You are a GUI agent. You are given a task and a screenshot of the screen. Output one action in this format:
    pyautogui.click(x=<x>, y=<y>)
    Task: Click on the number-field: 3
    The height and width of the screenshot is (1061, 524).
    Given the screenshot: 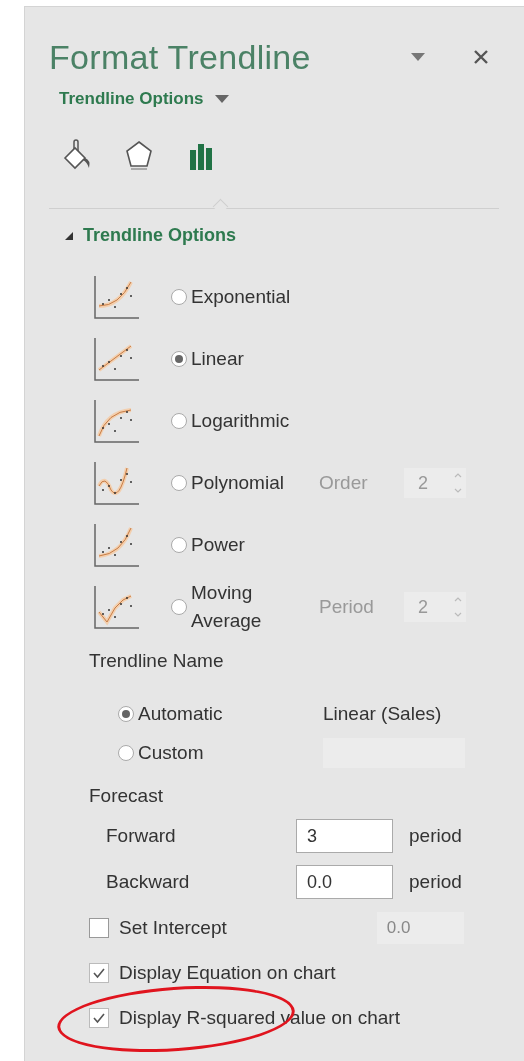 What is the action you would take?
    pyautogui.click(x=344, y=836)
    